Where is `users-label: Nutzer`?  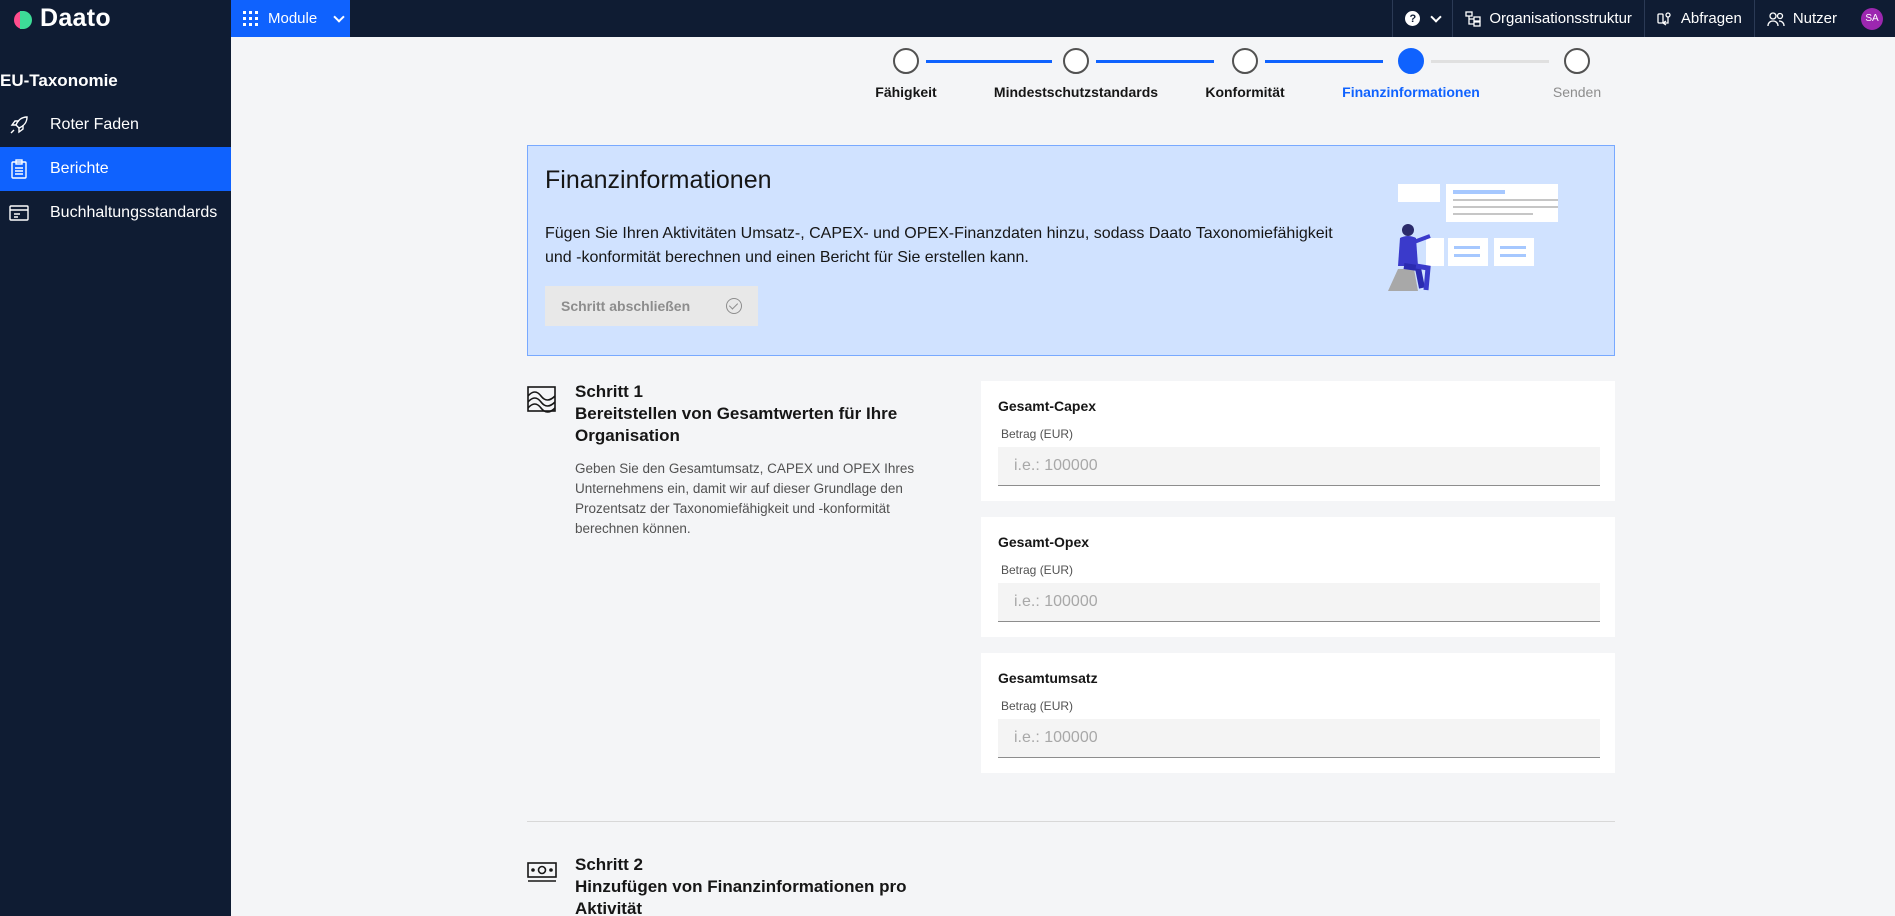
users-label: Nutzer is located at coordinates (1814, 18).